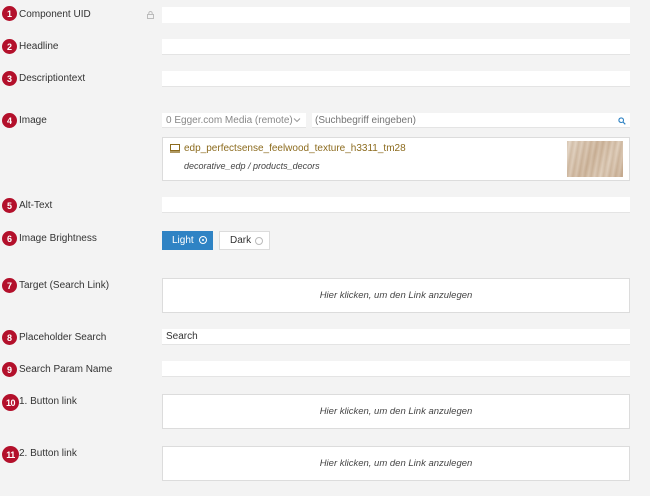 This screenshot has height=496, width=650. Describe the element at coordinates (9, 285) in the screenshot. I see `field-number-badge: 7` at that location.